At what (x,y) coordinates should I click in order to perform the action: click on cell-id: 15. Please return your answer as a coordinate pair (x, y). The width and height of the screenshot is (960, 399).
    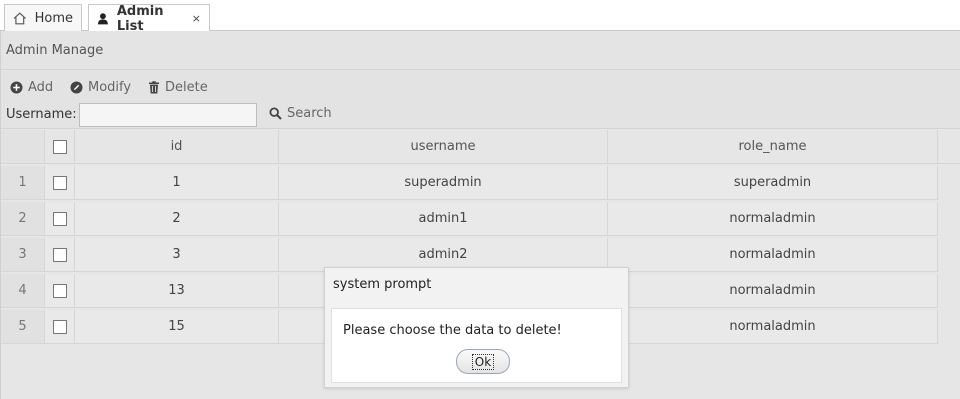
    Looking at the image, I should click on (177, 327).